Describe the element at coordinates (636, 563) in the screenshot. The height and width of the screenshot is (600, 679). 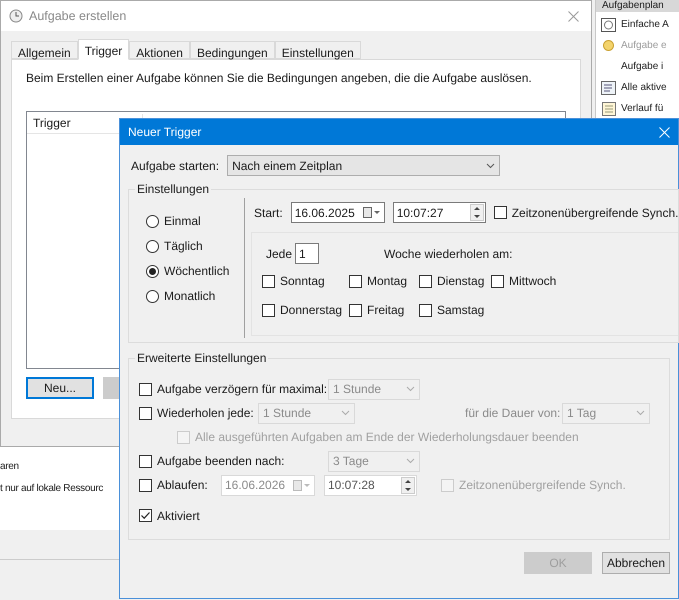
I see `cancel-button: Abbrechen` at that location.